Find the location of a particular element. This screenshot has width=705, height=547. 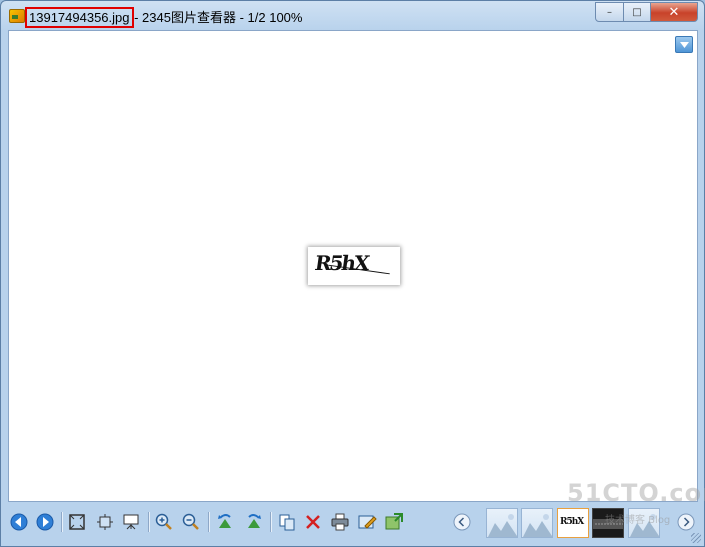

chevron-down-icon is located at coordinates (684, 44).